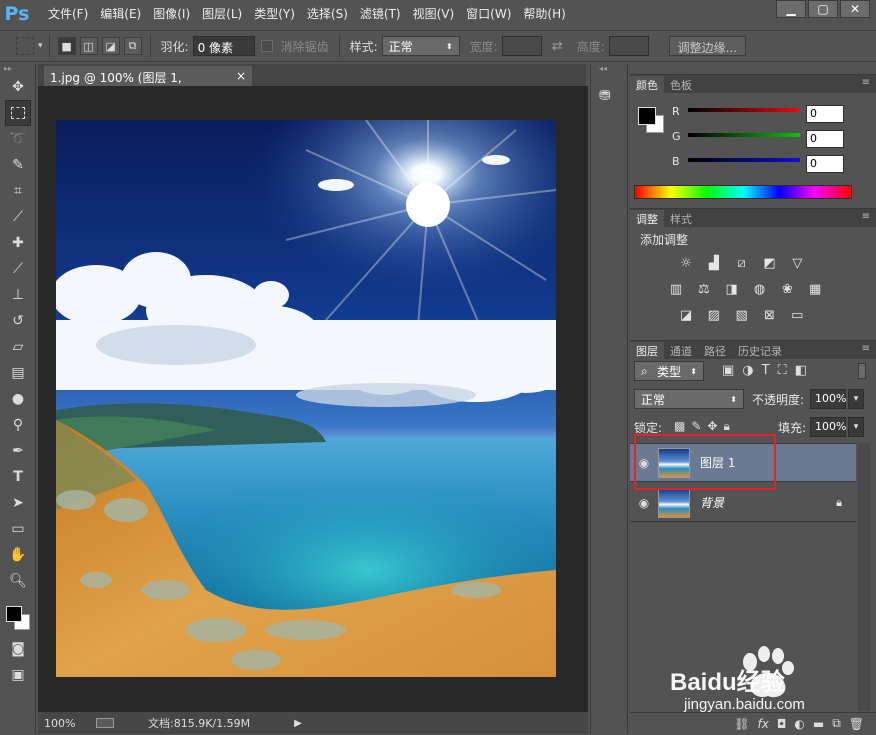 This screenshot has width=876, height=735. Describe the element at coordinates (714, 315) in the screenshot. I see `posterize-icon: ▨` at that location.